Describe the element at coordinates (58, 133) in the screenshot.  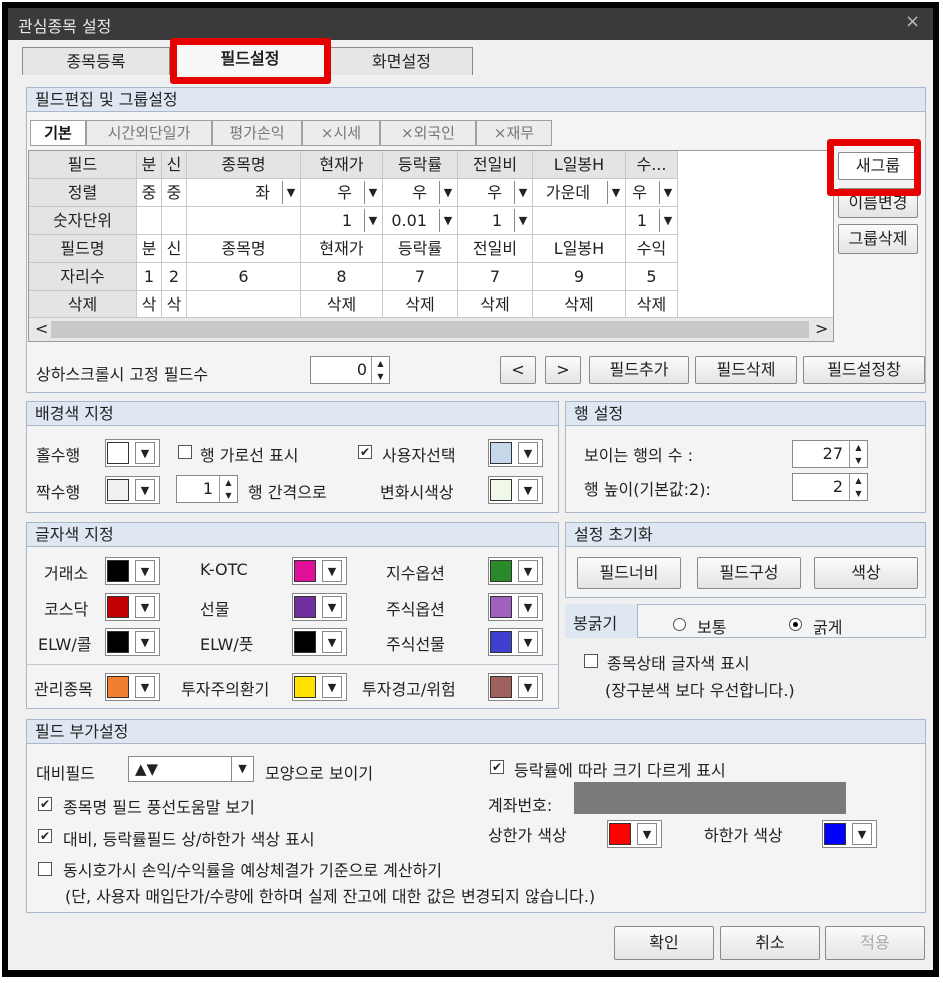
I see `subtab-0: 기본` at that location.